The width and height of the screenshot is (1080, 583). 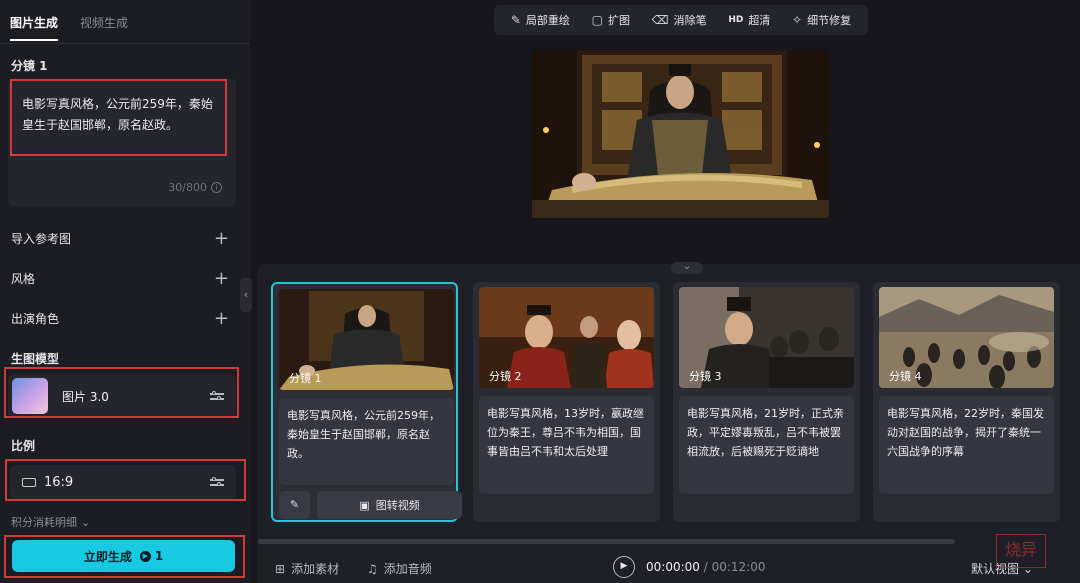 What do you see at coordinates (246, 295) in the screenshot?
I see `collapse-sidebar-button: ‹` at bounding box center [246, 295].